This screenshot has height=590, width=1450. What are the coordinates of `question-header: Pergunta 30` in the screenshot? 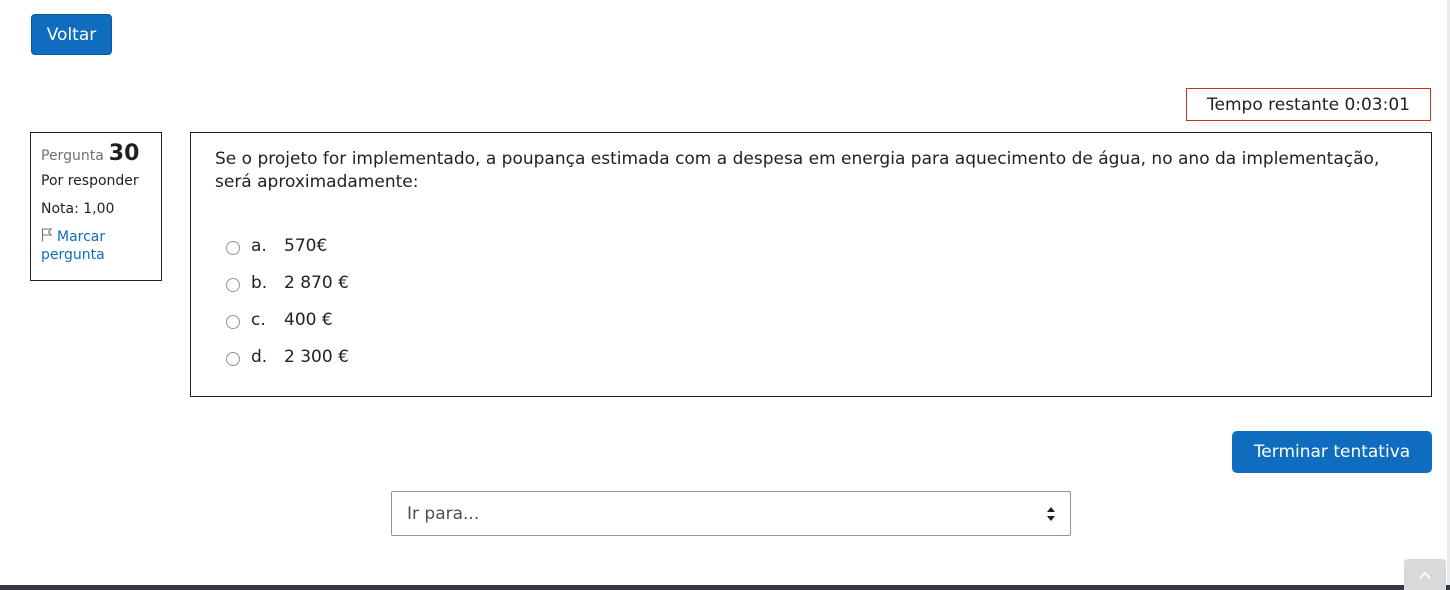 It's located at (96, 153).